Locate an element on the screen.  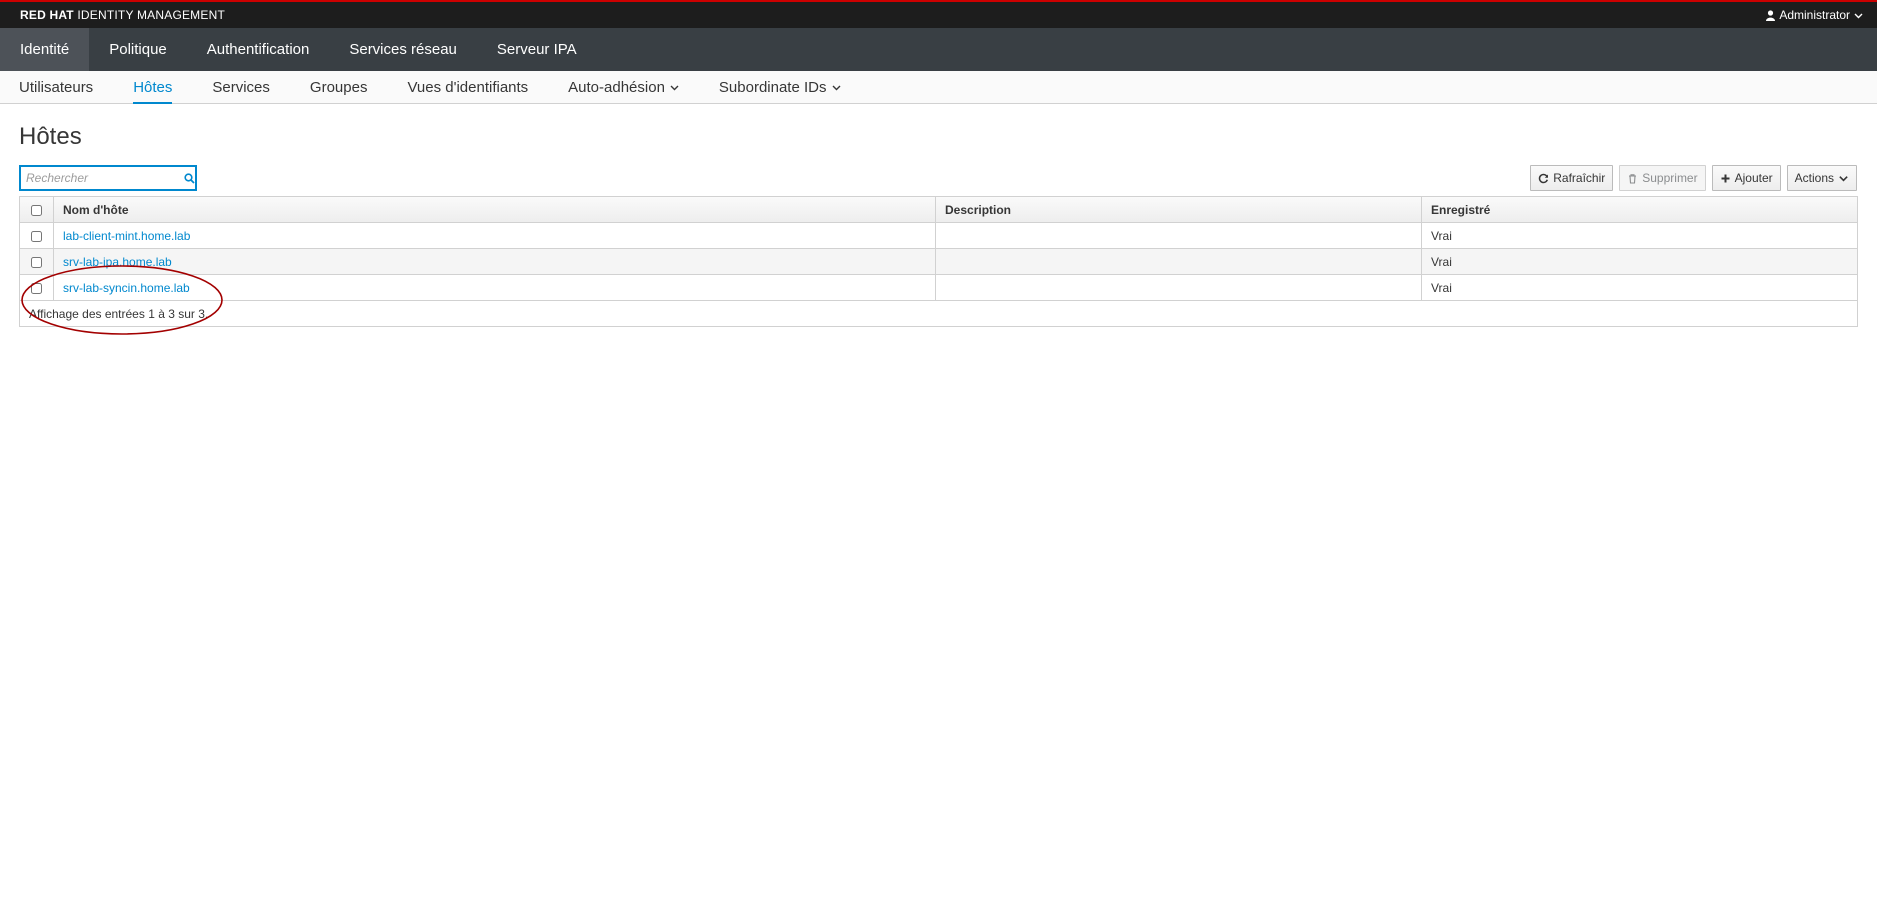
brand-text: IDENTITY MANAGEMENT is located at coordinates (151, 15).